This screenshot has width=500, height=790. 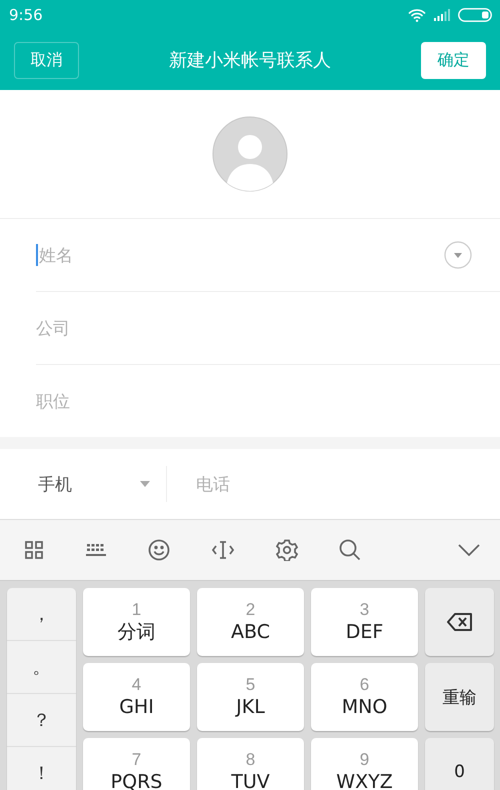 What do you see at coordinates (250, 764) in the screenshot?
I see `keyboard-key: 8 TUV` at bounding box center [250, 764].